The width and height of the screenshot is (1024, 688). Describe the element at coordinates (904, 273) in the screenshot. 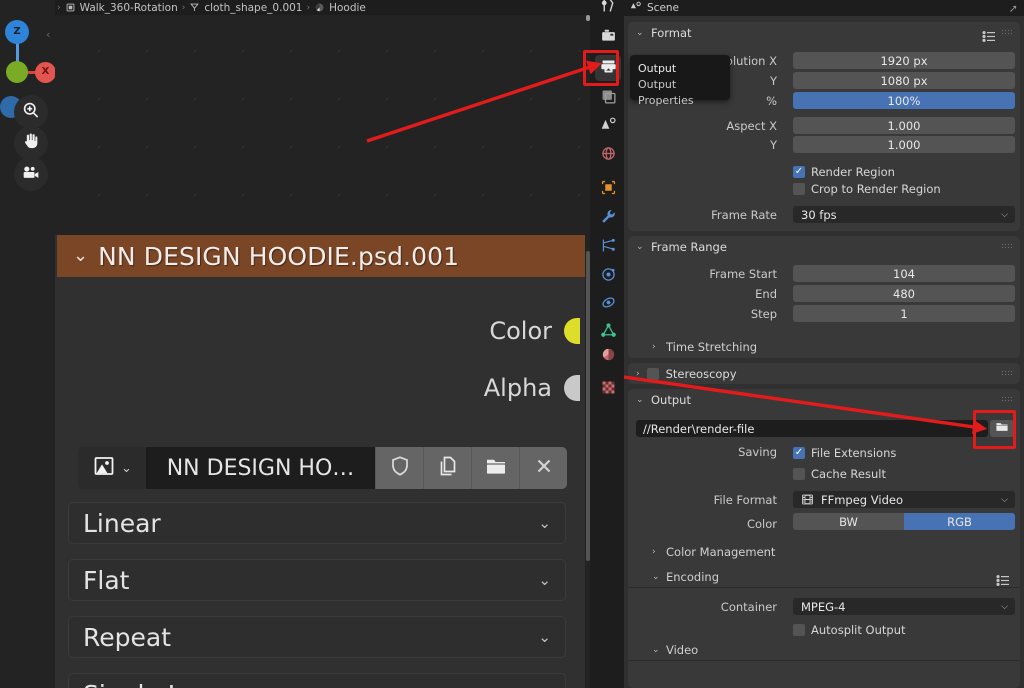

I see `frame-start-field: 104` at that location.